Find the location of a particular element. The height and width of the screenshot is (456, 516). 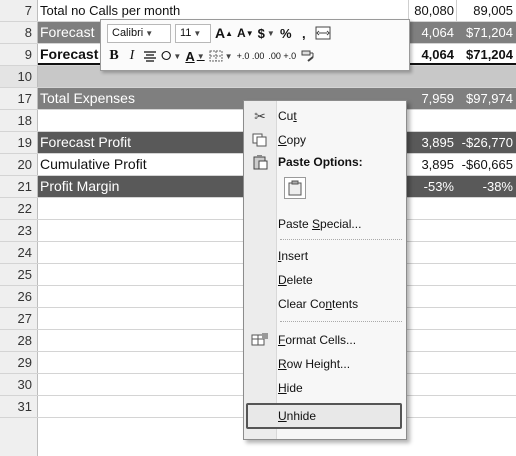

cell-value: -38% is located at coordinates (485, 186).